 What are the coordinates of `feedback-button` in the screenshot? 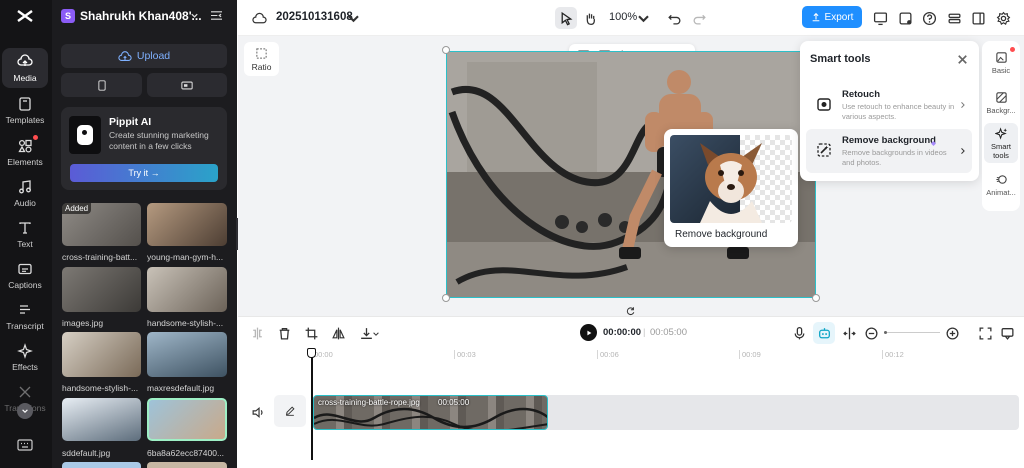 It's located at (905, 18).